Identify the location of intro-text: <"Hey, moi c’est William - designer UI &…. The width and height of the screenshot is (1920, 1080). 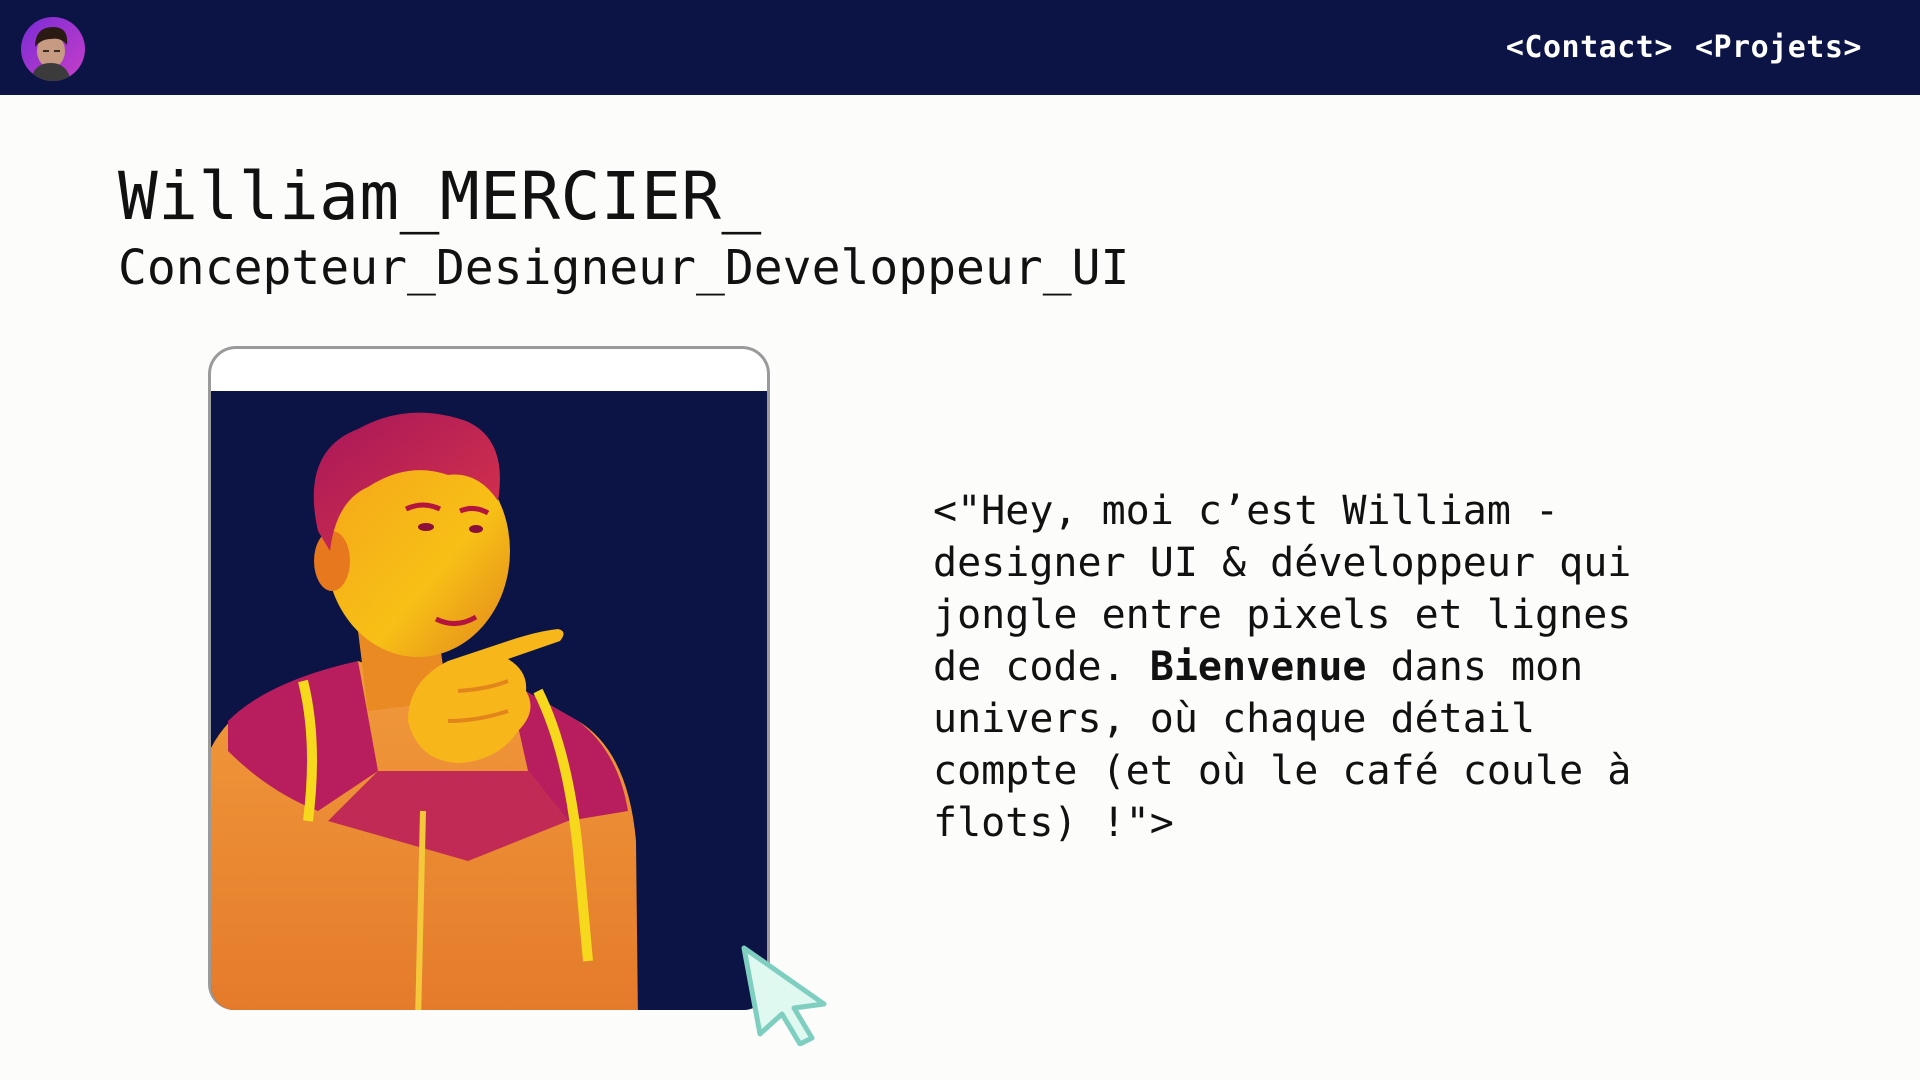
(1333, 667).